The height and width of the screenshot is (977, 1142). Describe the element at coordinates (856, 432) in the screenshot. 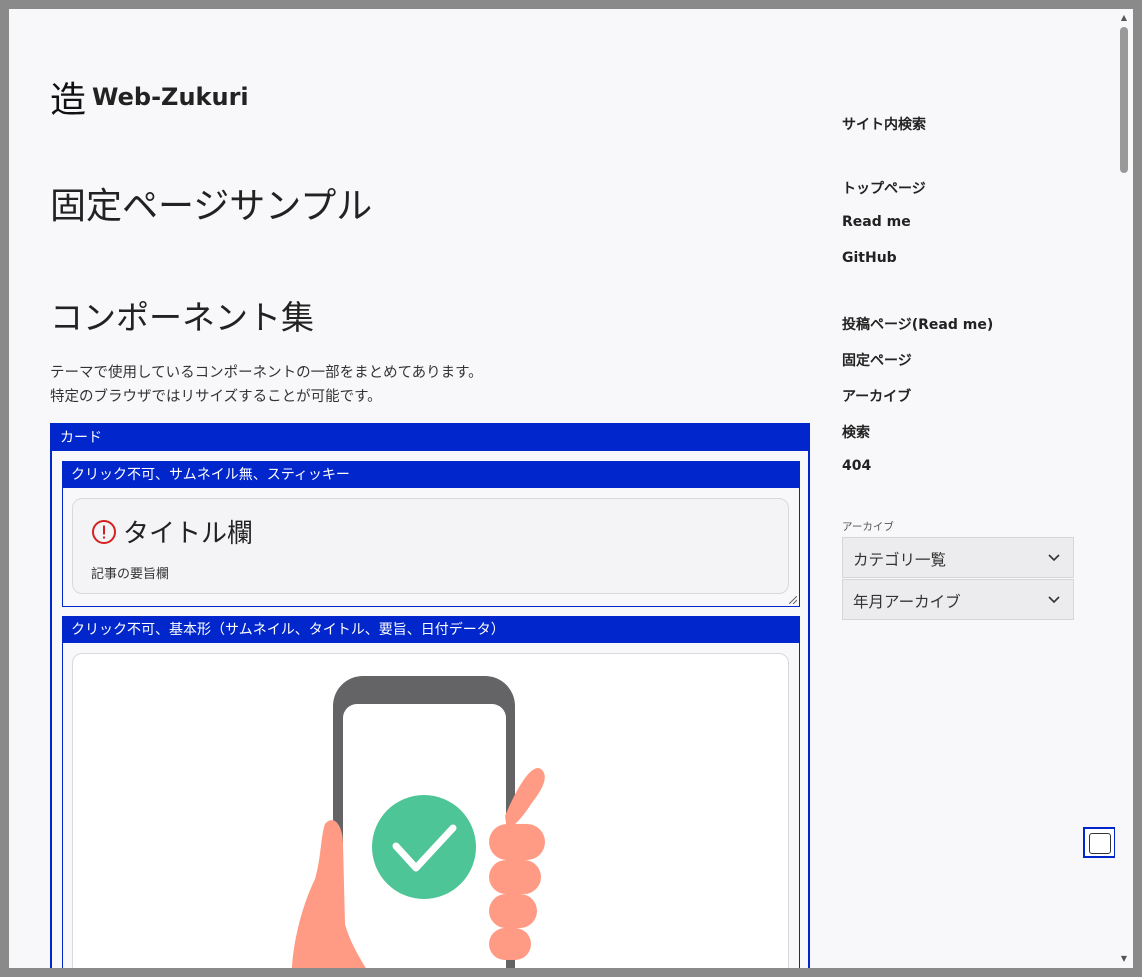

I see `sidebar-link-search: 検索` at that location.